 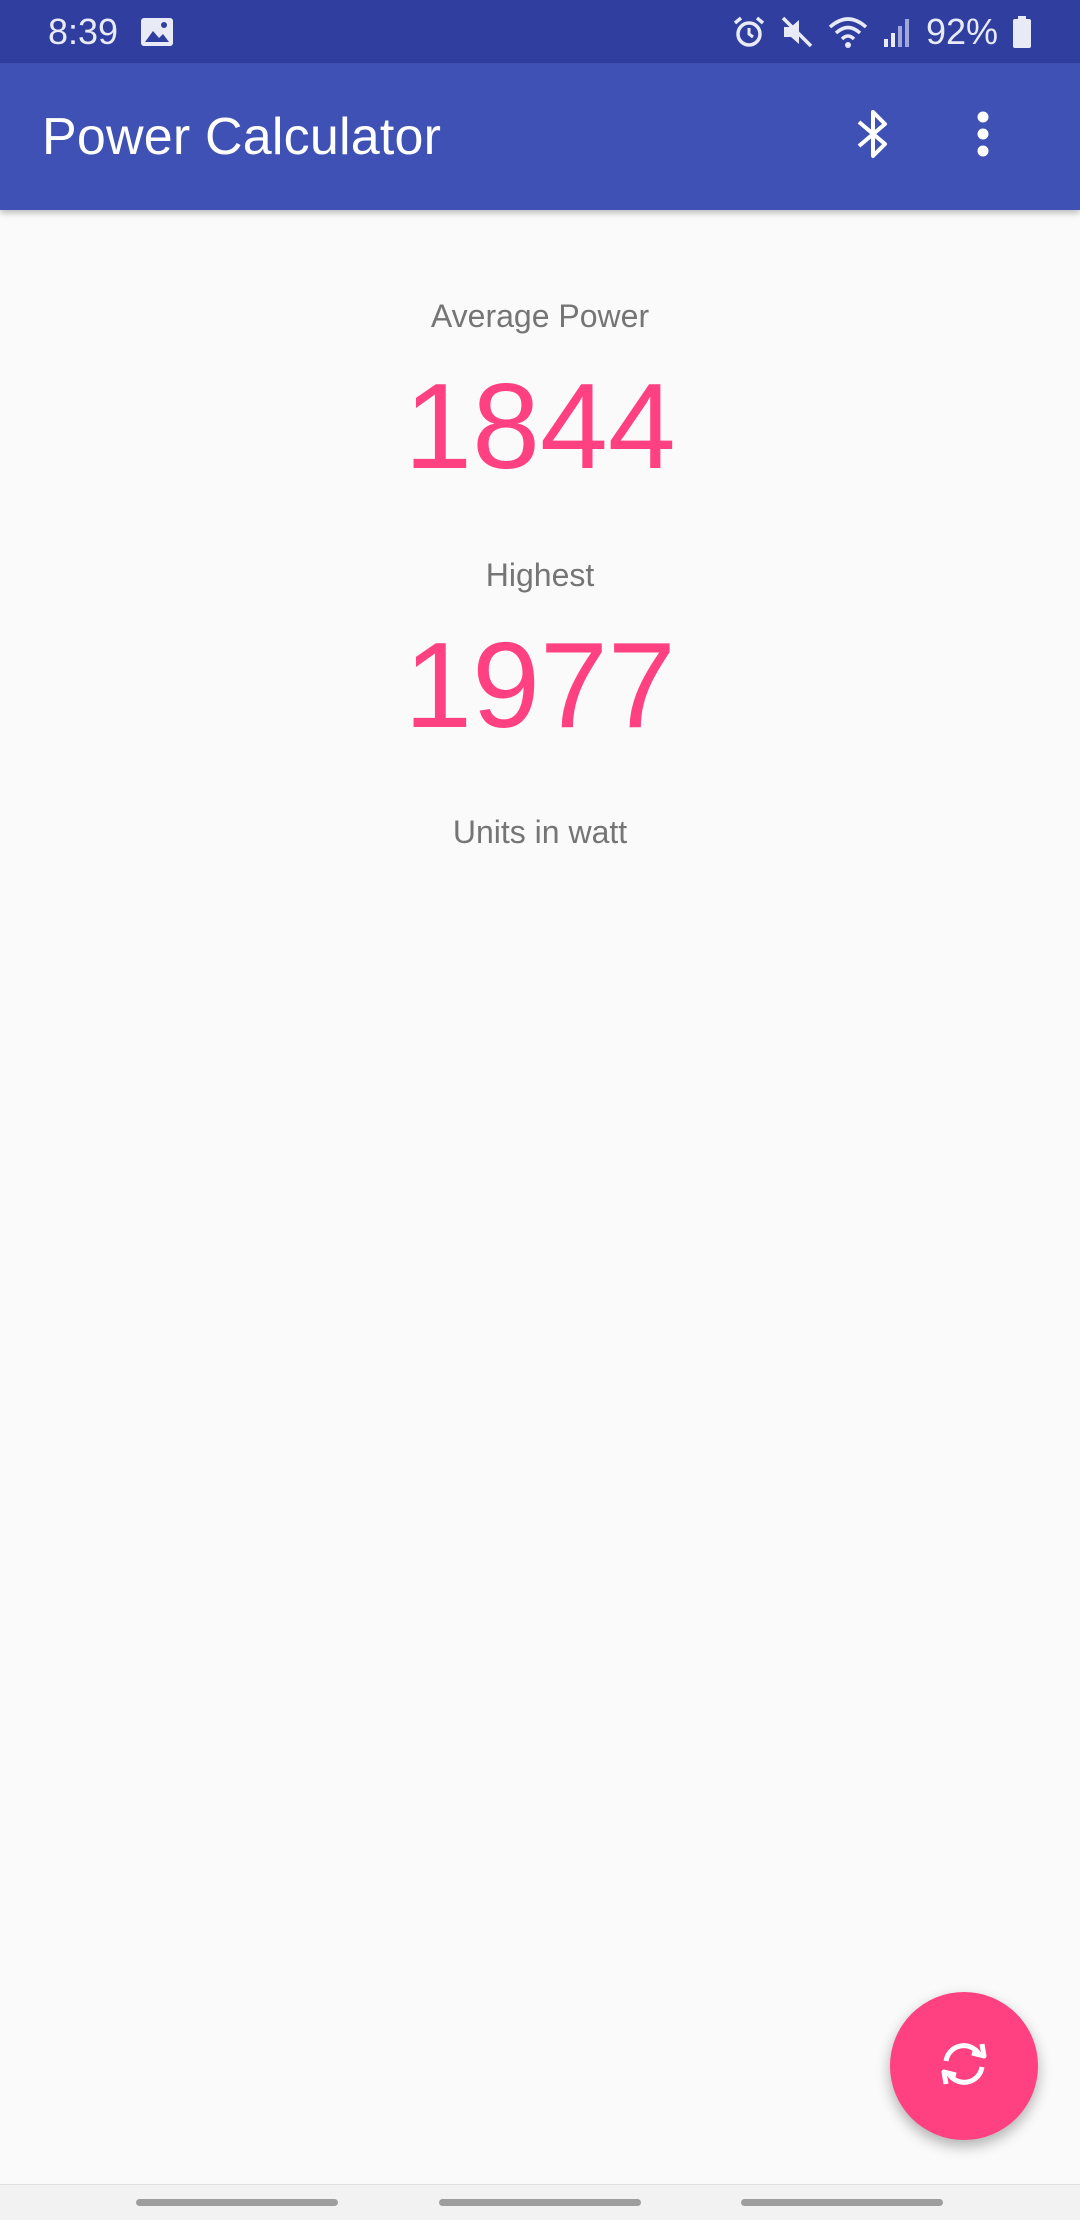 I want to click on units-label: Units in watt, so click(x=540, y=832).